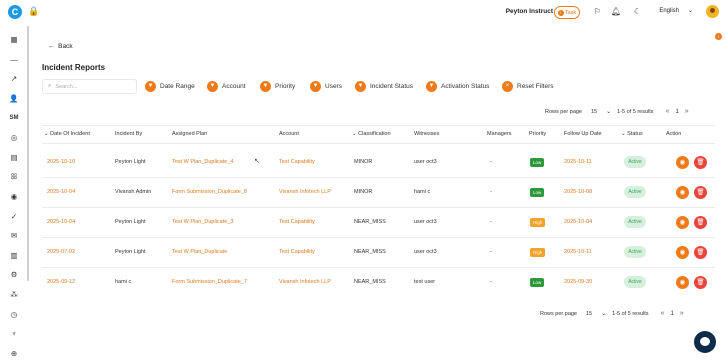 This screenshot has height=360, width=725. I want to click on column-header: Account, so click(289, 134).